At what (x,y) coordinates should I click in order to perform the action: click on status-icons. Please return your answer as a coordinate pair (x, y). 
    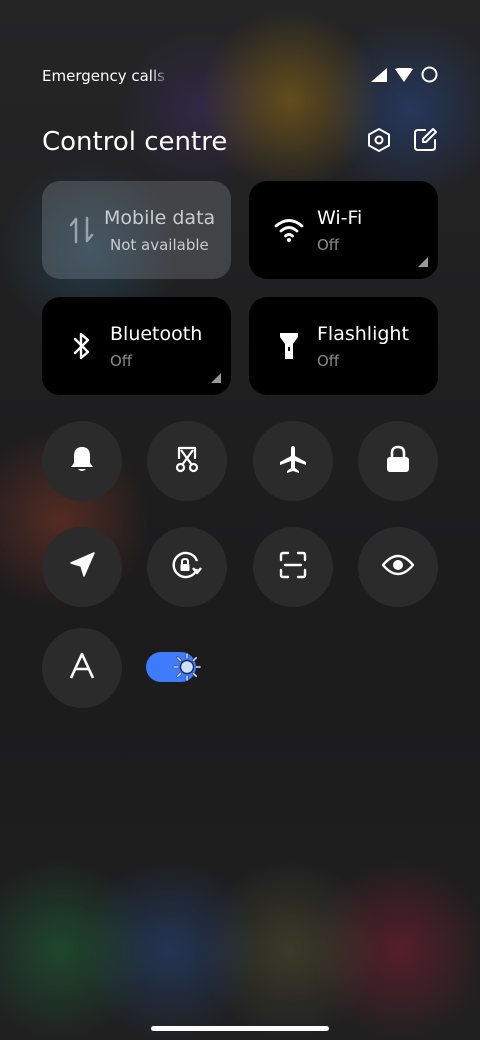
    Looking at the image, I should click on (404, 76).